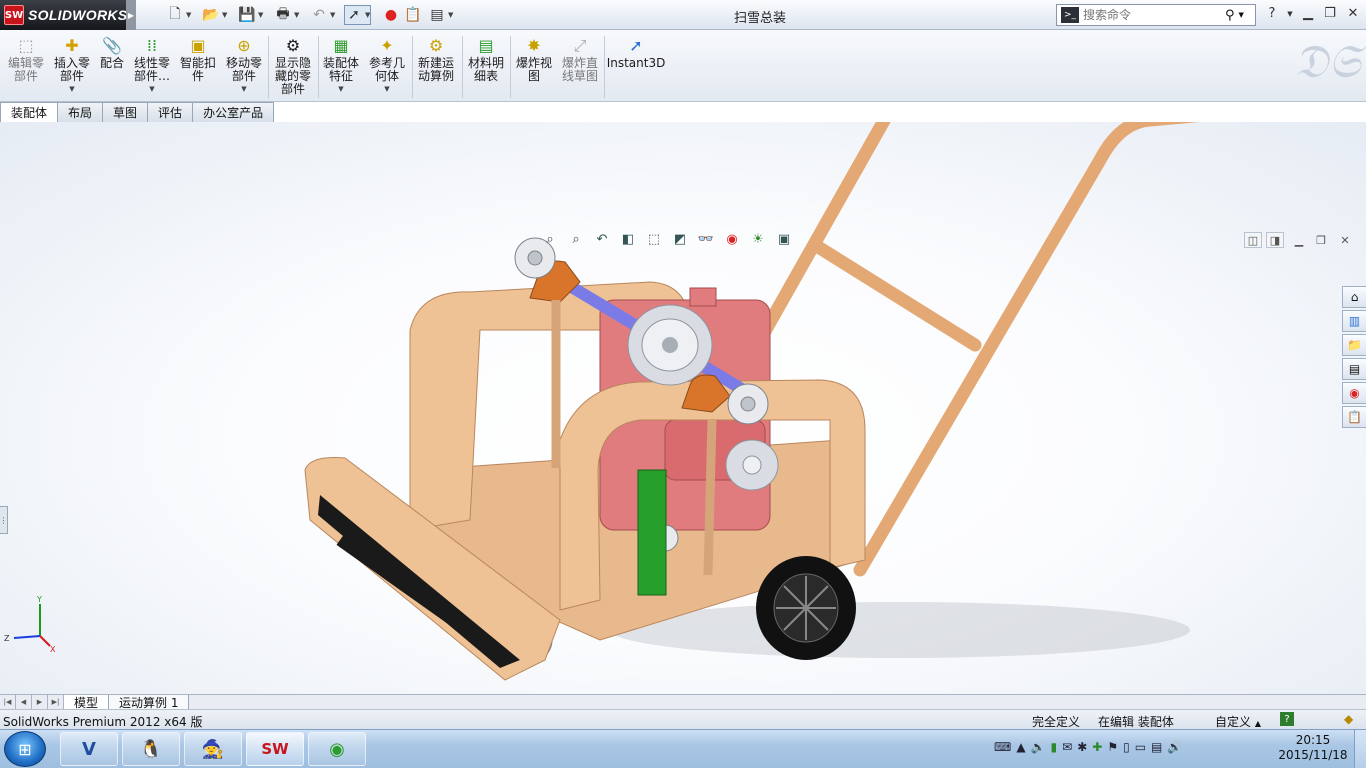 This screenshot has height=768, width=1366. I want to click on select-button: ➚ ▼, so click(358, 15).